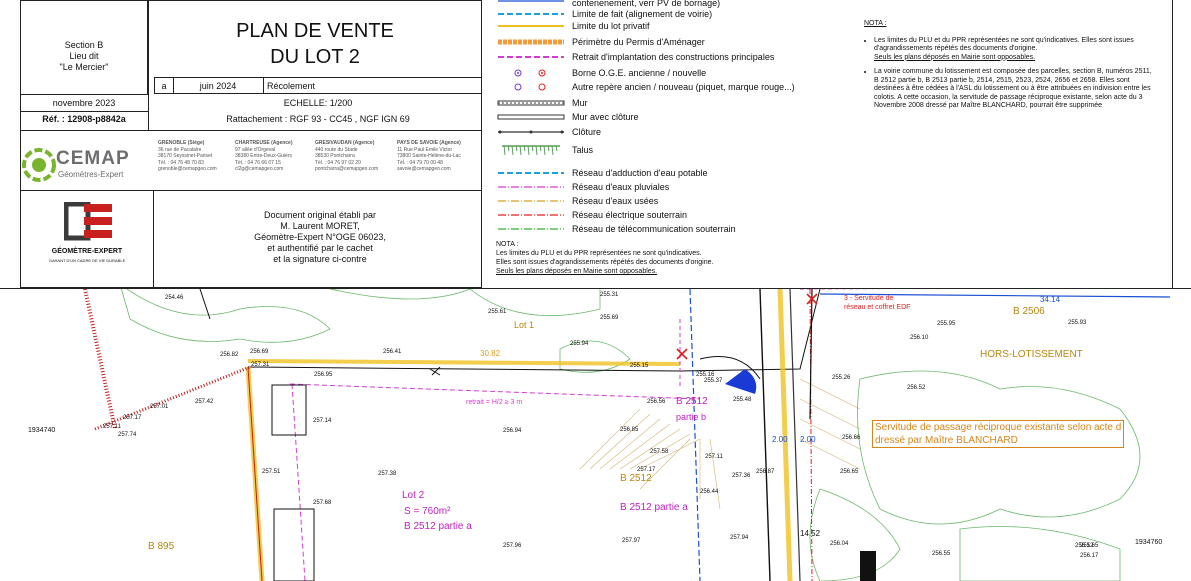 The image size is (1191, 581). Describe the element at coordinates (159, 407) in the screenshot. I see `altitude-label: 257.01` at that location.